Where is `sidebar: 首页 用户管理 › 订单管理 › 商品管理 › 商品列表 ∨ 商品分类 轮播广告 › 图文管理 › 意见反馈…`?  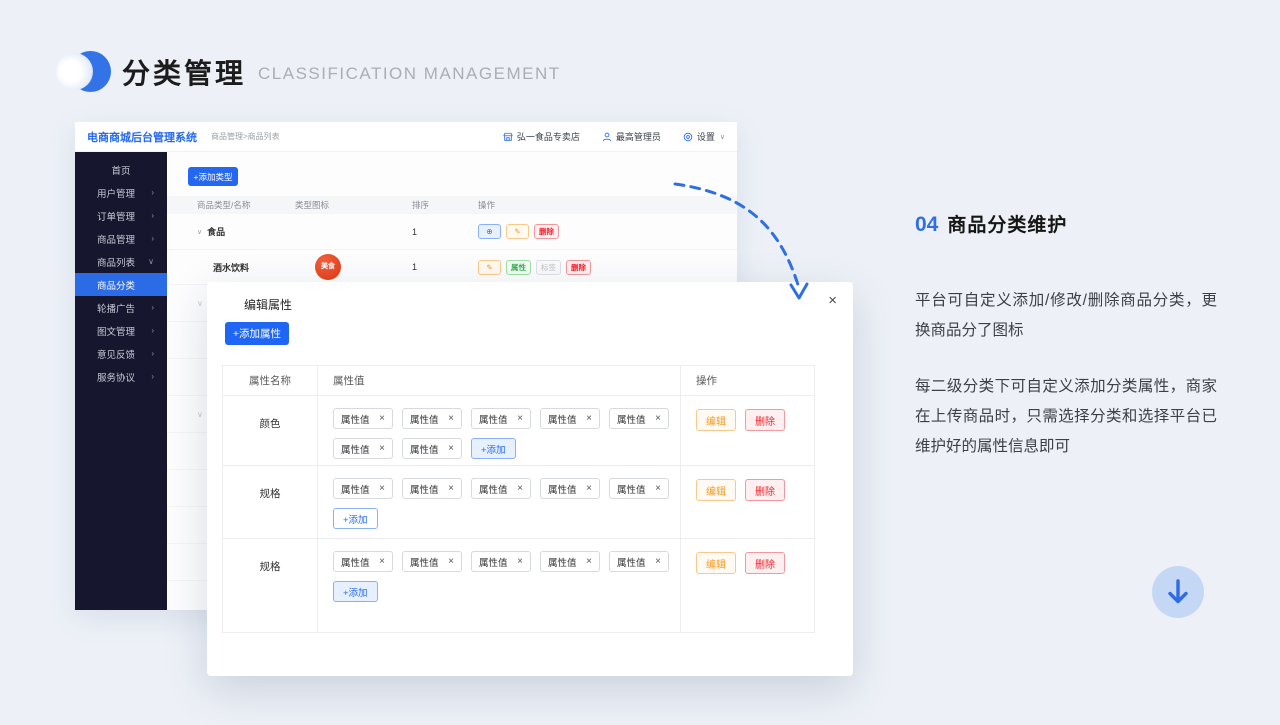
sidebar: 首页 用户管理 › 订单管理 › 商品管理 › 商品列表 ∨ 商品分类 轮播广告 › 图文管理 › 意见反馈… is located at coordinates (121, 381).